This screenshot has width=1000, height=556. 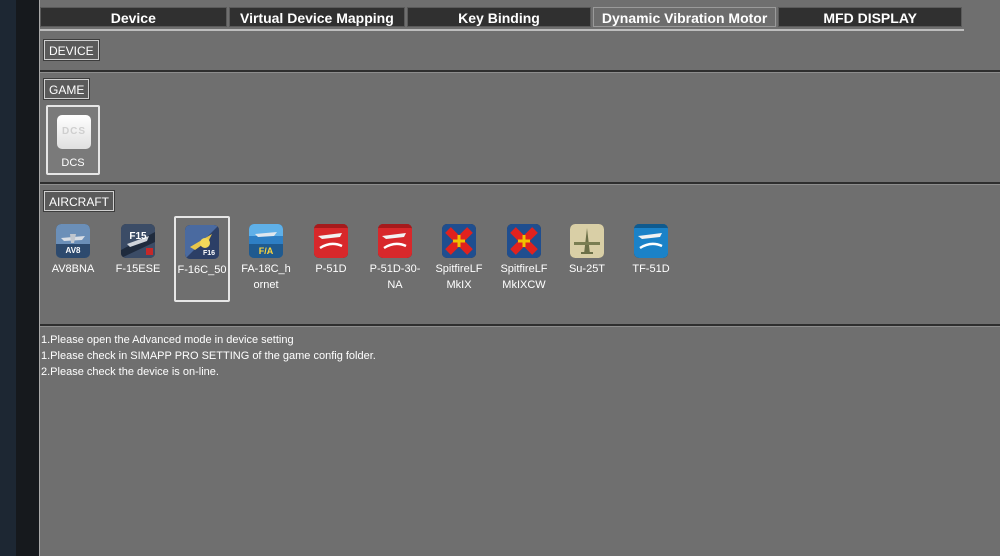 I want to click on aircraft-label: AV8BNA, so click(x=73, y=269).